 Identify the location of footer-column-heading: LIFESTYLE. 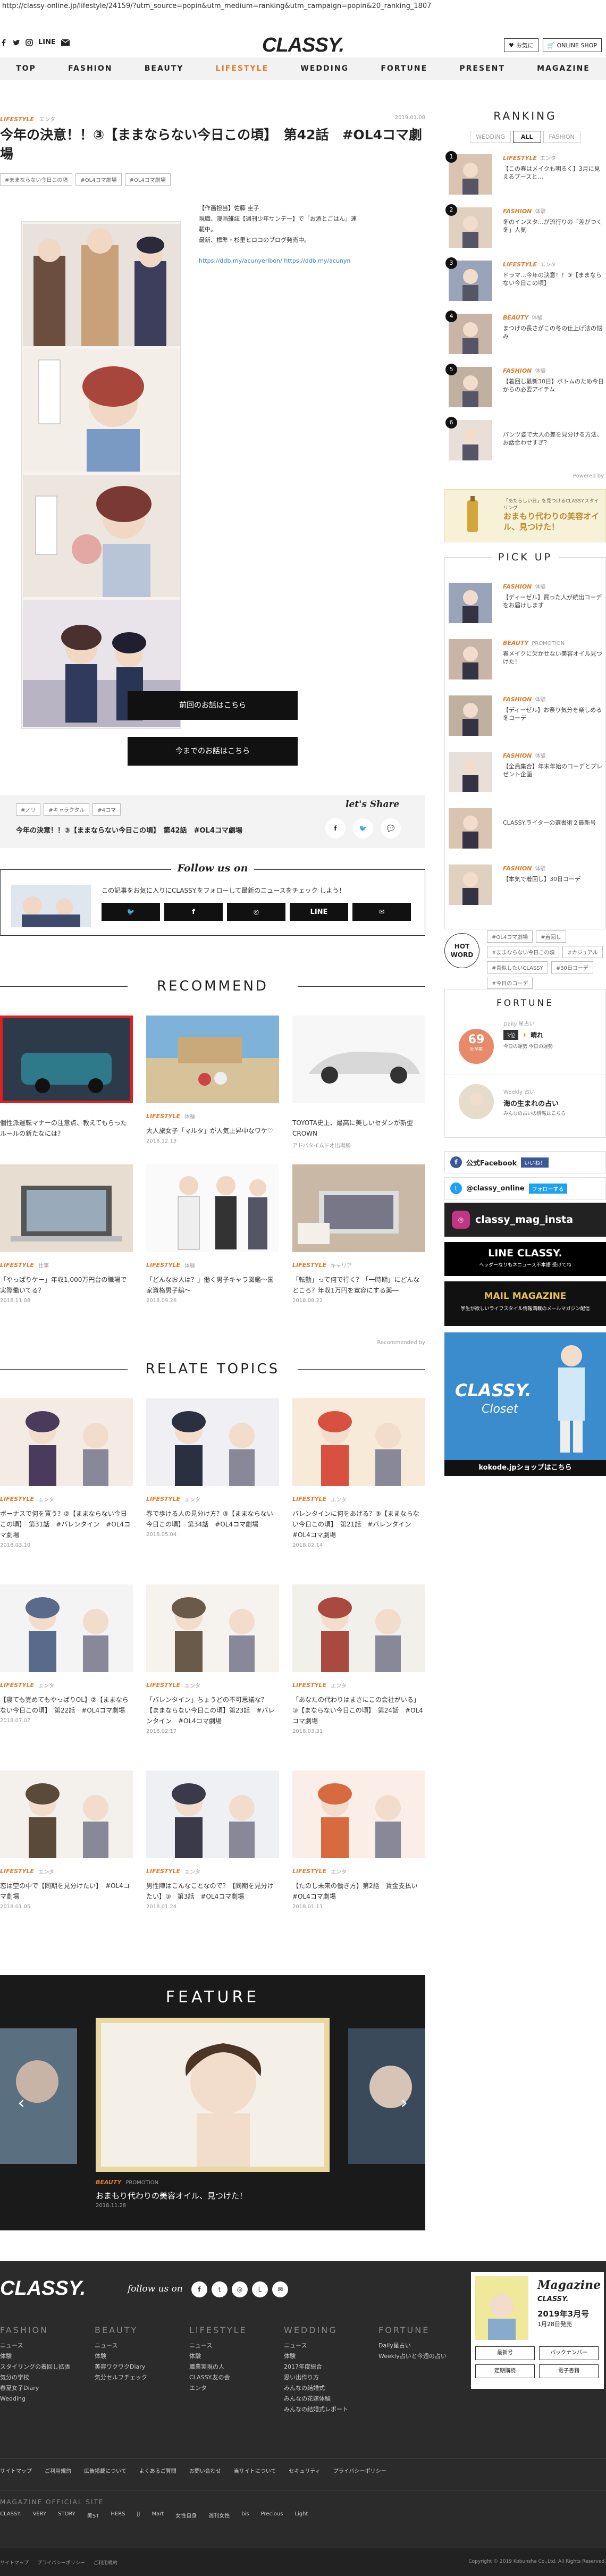
(242, 2330).